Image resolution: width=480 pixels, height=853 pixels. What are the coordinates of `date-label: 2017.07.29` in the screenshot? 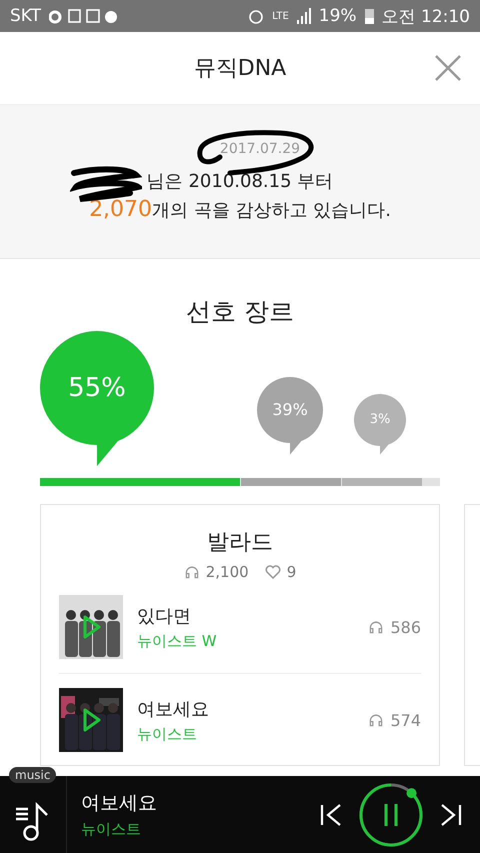 It's located at (260, 149).